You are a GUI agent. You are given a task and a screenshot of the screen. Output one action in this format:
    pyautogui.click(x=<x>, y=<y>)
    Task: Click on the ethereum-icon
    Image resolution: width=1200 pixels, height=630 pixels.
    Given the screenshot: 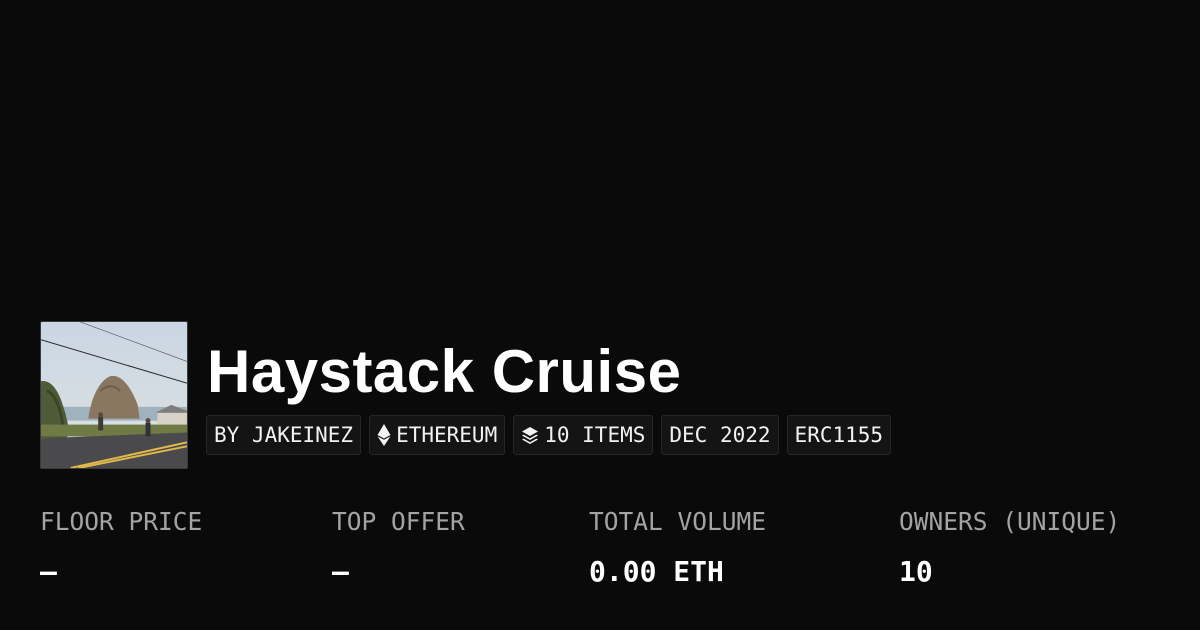 What is the action you would take?
    pyautogui.click(x=384, y=435)
    